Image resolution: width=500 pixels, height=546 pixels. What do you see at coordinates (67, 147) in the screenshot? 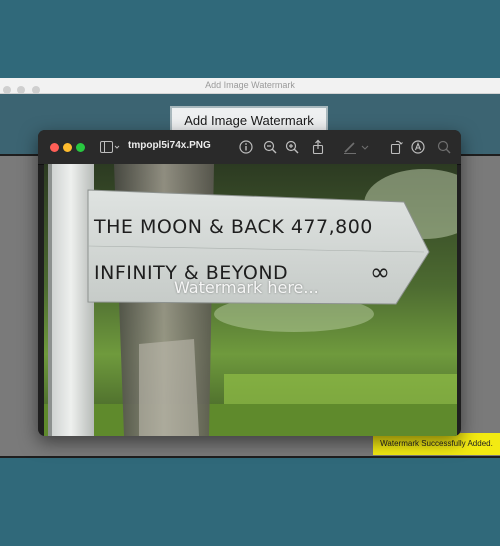
I see `preview-minimize-button` at bounding box center [67, 147].